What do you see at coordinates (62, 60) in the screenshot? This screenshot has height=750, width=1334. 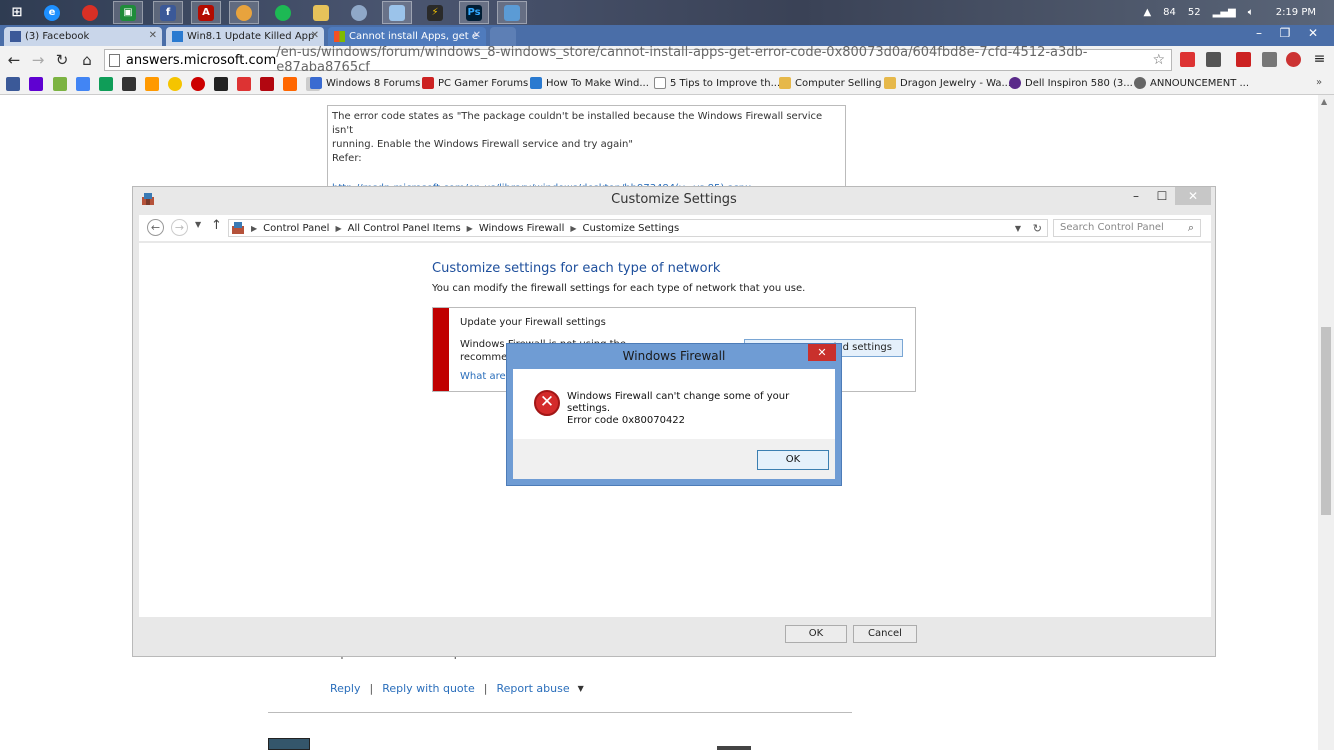 I see `reload-icon: ↻` at bounding box center [62, 60].